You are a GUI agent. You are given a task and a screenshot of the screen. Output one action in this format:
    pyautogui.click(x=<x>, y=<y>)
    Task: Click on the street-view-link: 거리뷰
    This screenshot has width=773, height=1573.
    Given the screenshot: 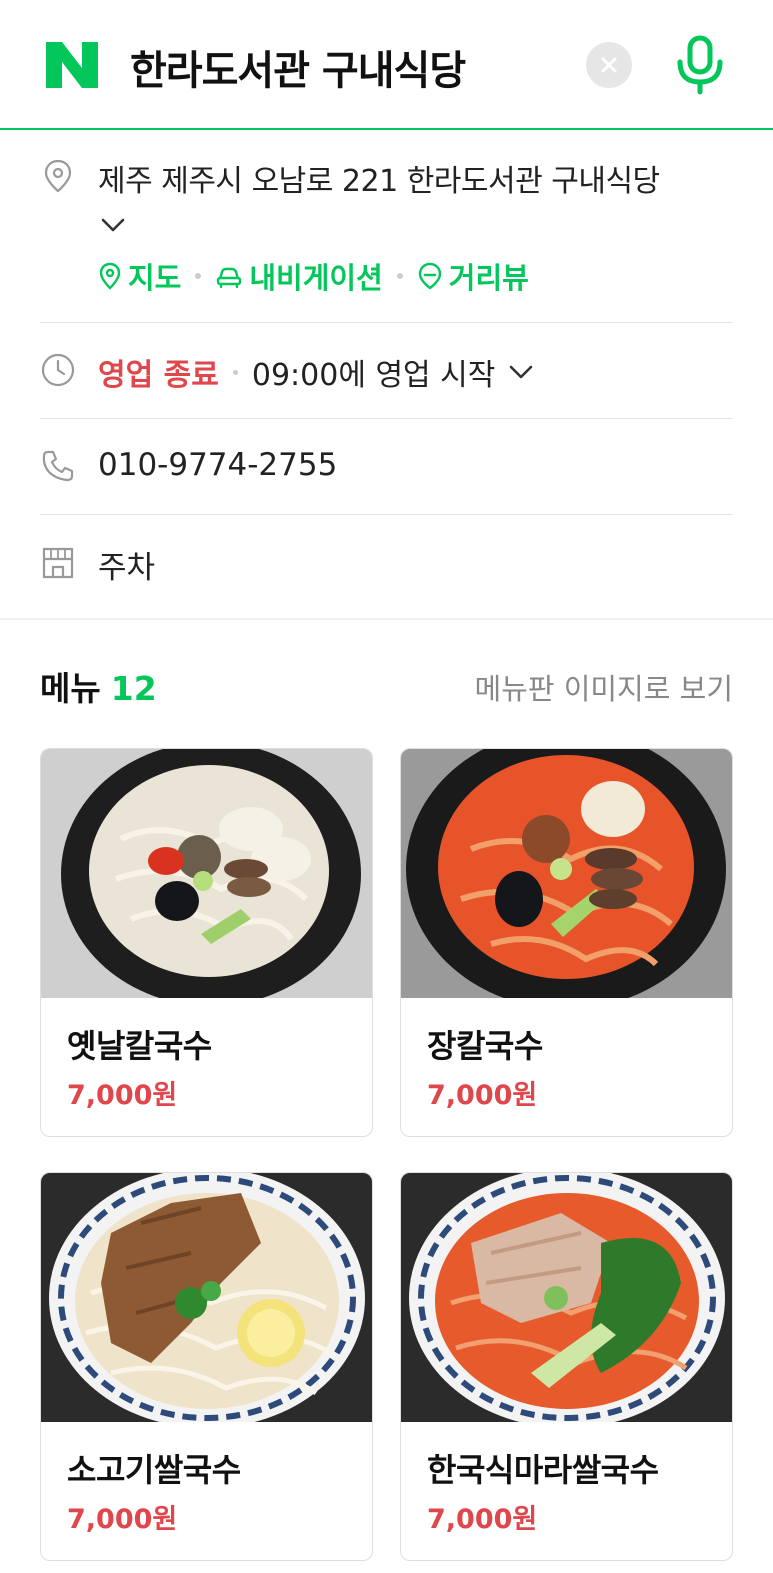 What is the action you would take?
    pyautogui.click(x=473, y=276)
    